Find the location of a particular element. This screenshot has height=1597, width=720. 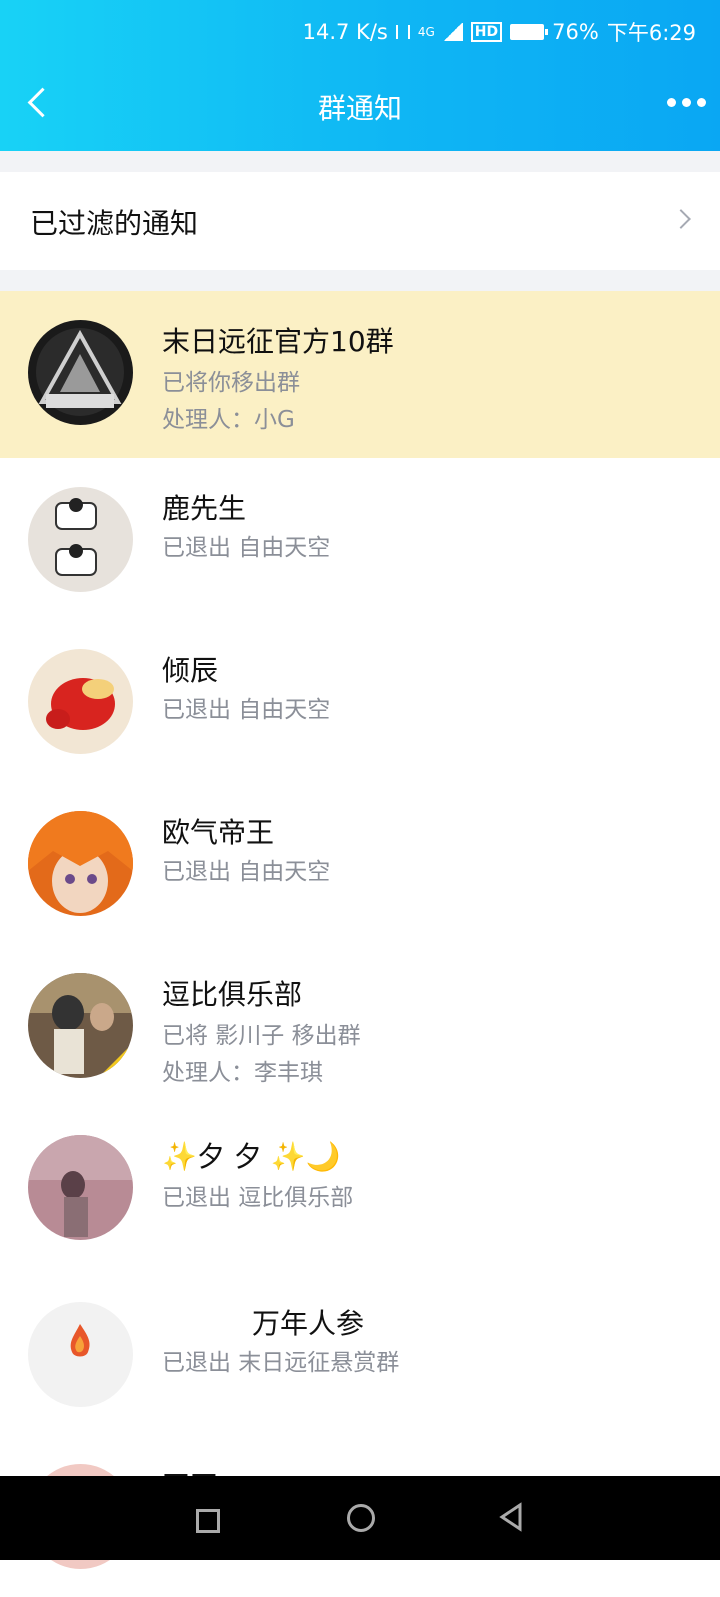

notification-item: 逗比俱乐部 已将 影川子 移出群 处理人：李丰琪 is located at coordinates (360, 1025).